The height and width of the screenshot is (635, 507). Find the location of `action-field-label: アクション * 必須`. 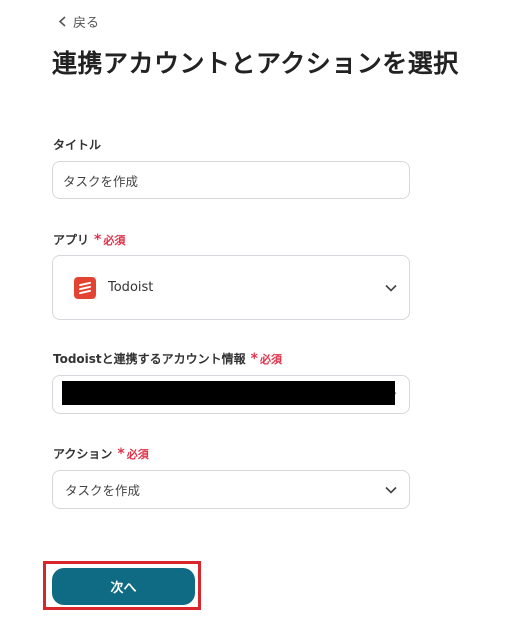

action-field-label: アクション * 必須 is located at coordinates (101, 453).